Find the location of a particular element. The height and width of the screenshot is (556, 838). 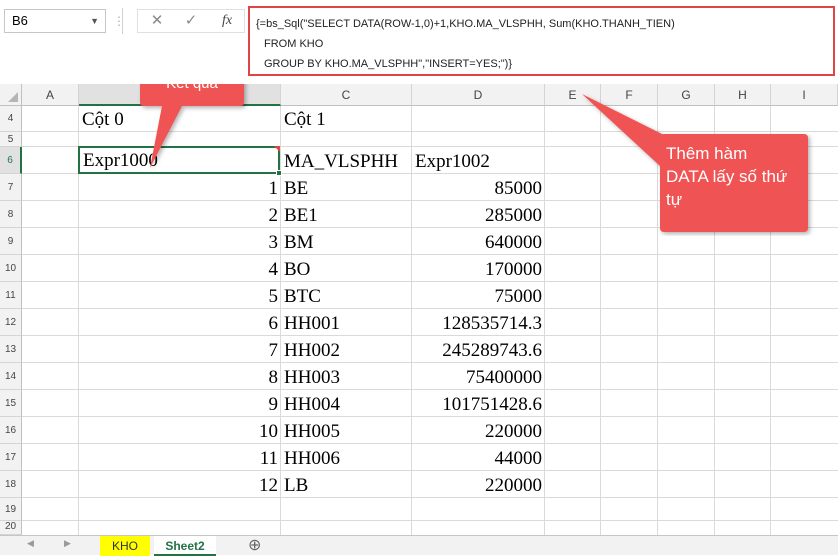

cell-c4: Cột 1 is located at coordinates (346, 119).